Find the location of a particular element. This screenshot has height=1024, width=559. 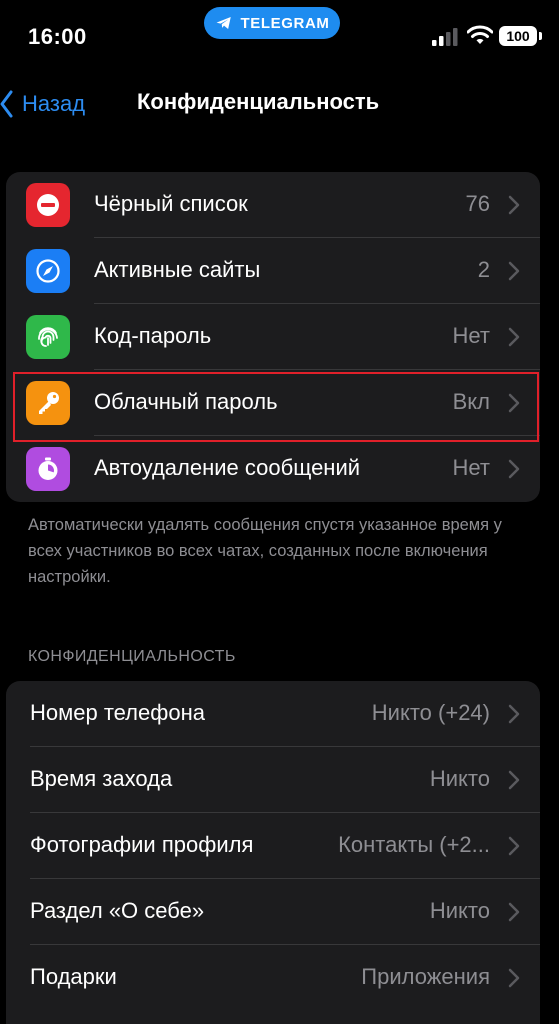

row-label: Подарки is located at coordinates (73, 976).